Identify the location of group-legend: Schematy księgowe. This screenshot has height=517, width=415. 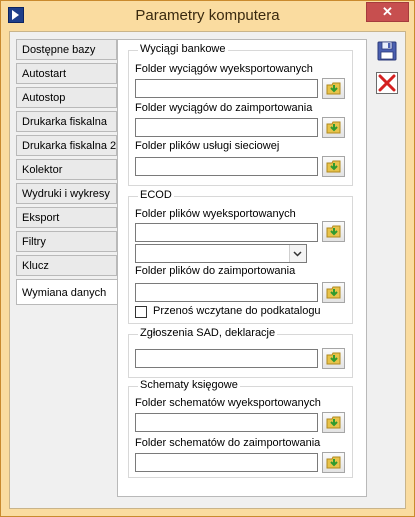
(189, 385).